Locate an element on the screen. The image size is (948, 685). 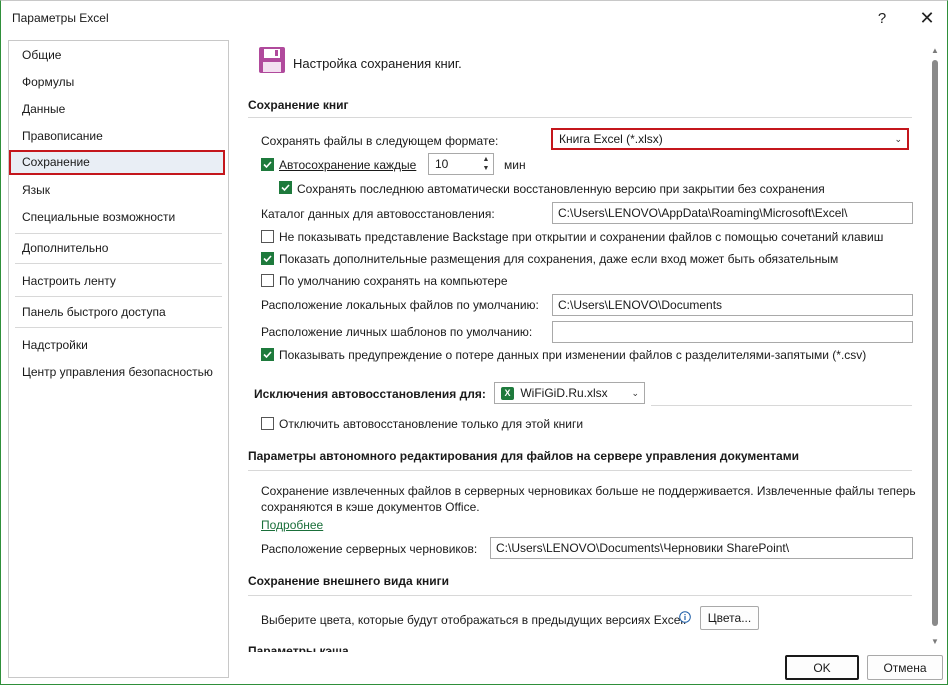
csv-warning-checkbox is located at coordinates (267, 354).